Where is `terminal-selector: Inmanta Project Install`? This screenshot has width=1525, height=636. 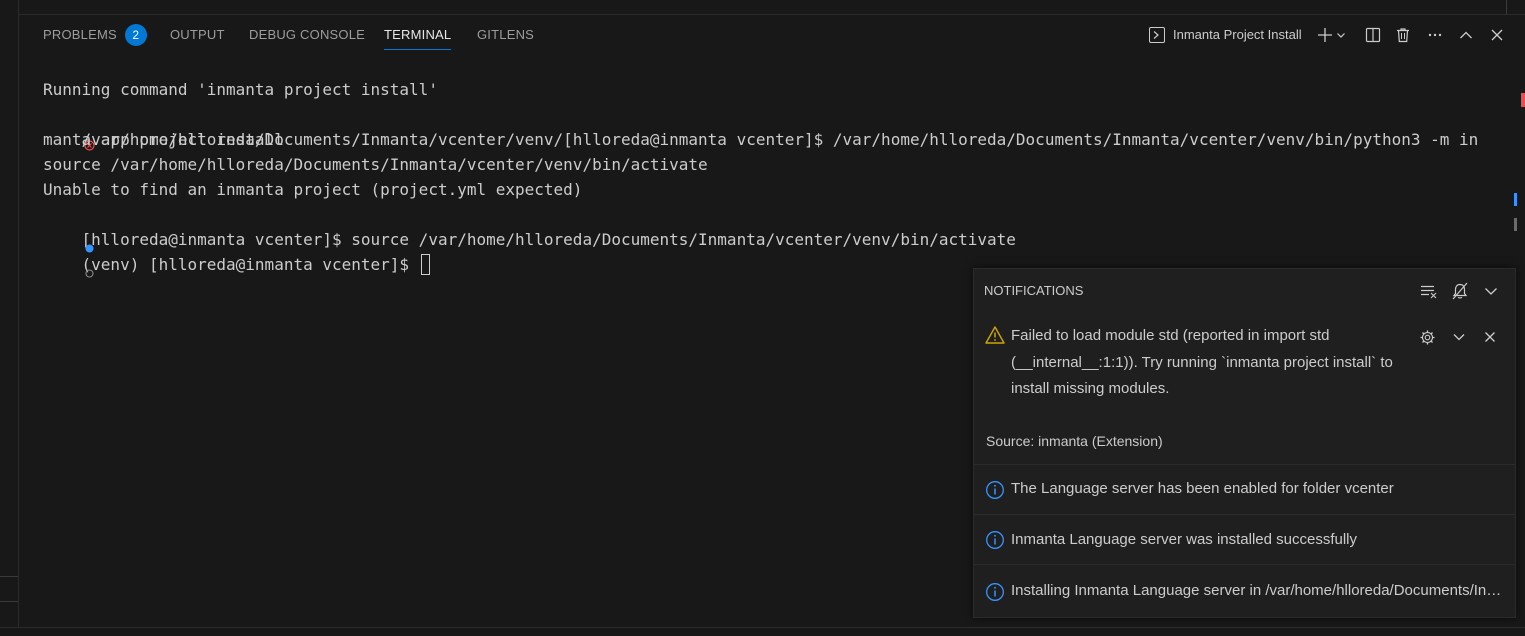 terminal-selector: Inmanta Project Install is located at coordinates (1228, 35).